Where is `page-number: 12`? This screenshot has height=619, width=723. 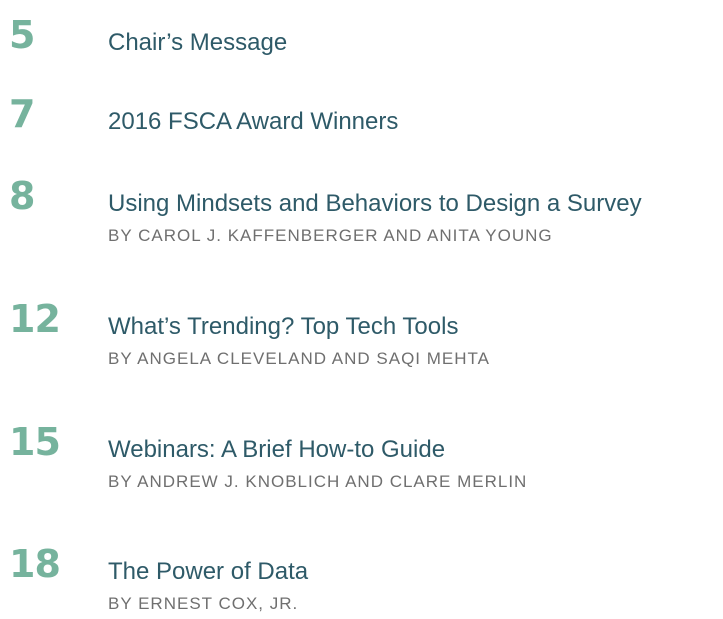 page-number: 12 is located at coordinates (35, 319).